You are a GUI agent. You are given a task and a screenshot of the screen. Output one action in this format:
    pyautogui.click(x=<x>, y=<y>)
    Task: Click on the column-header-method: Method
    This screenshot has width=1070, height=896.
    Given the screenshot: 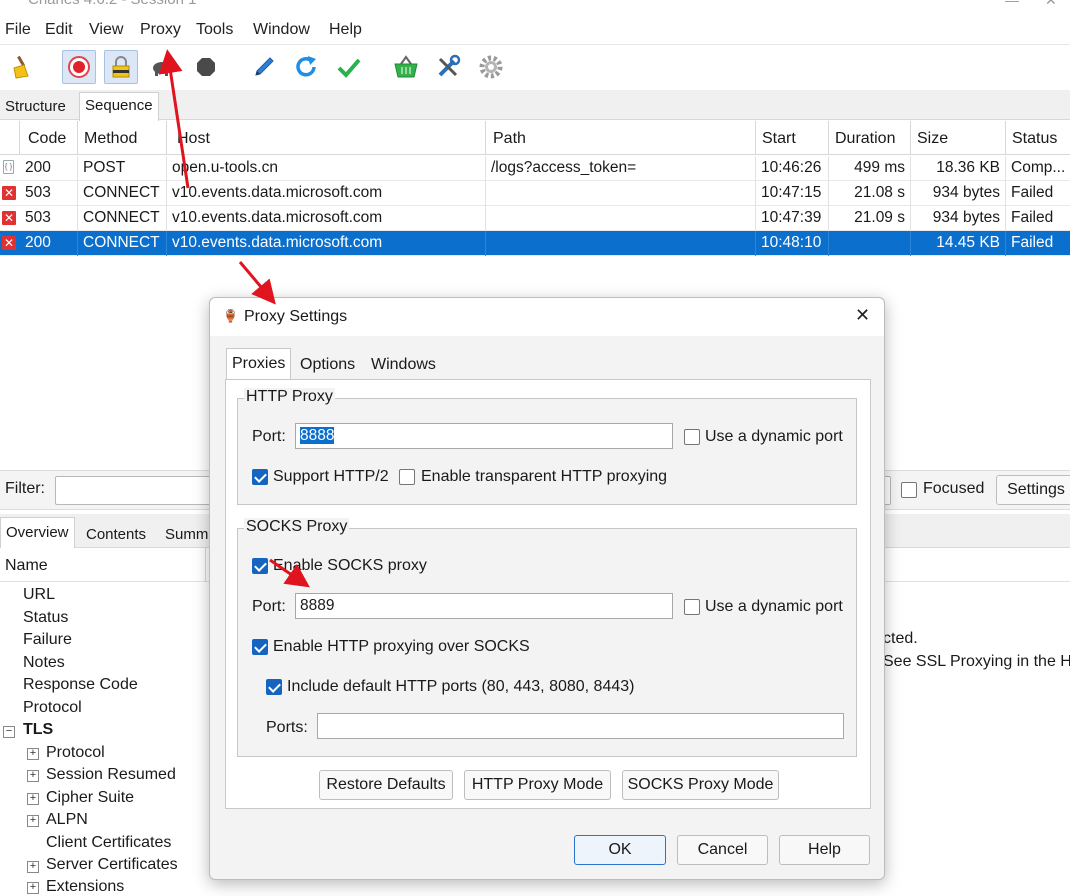 What is the action you would take?
    pyautogui.click(x=122, y=138)
    